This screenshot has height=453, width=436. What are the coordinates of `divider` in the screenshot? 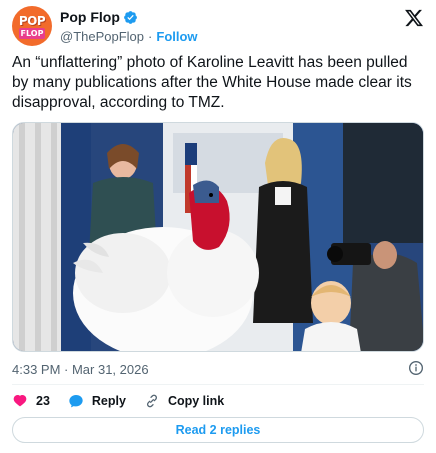 It's located at (218, 384).